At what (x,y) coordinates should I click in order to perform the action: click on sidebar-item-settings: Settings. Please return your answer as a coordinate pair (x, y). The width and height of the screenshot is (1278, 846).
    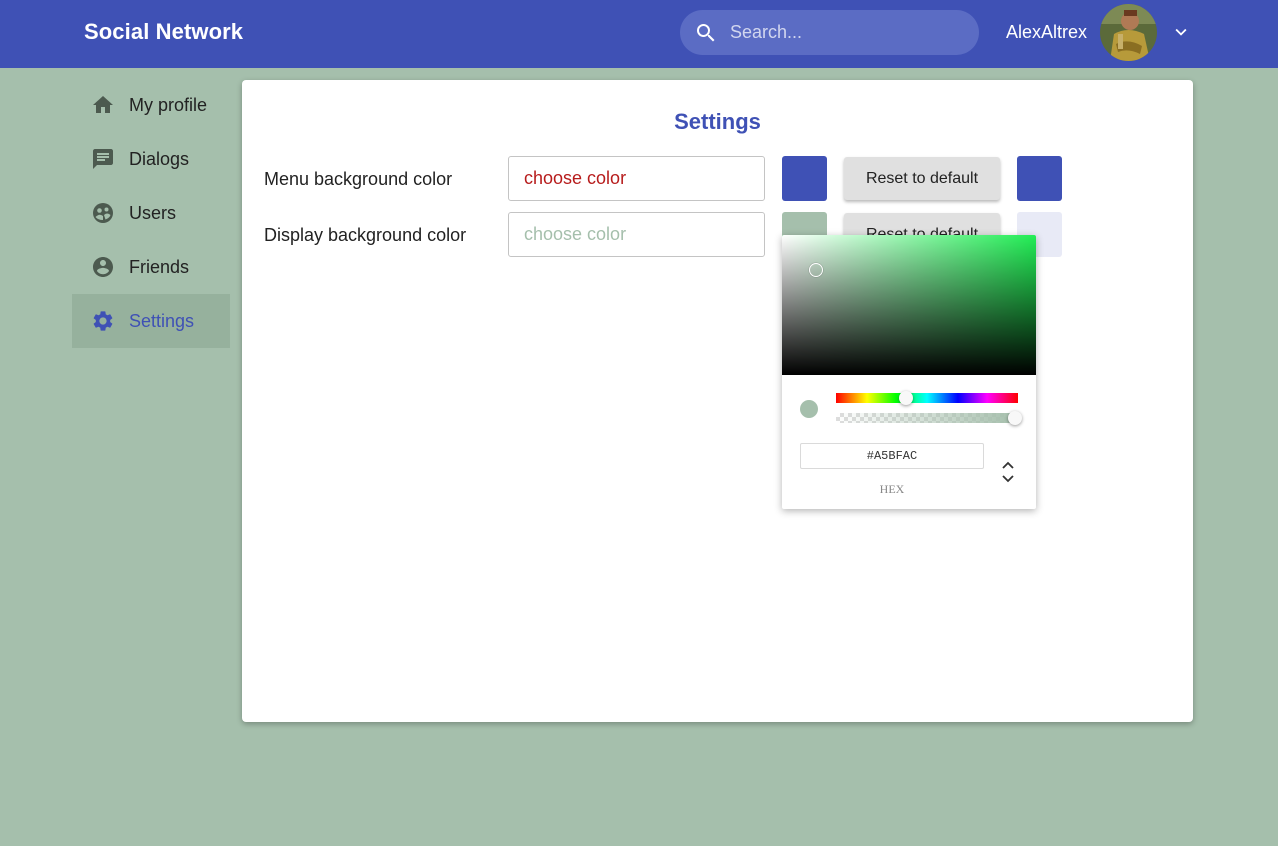
    Looking at the image, I should click on (151, 321).